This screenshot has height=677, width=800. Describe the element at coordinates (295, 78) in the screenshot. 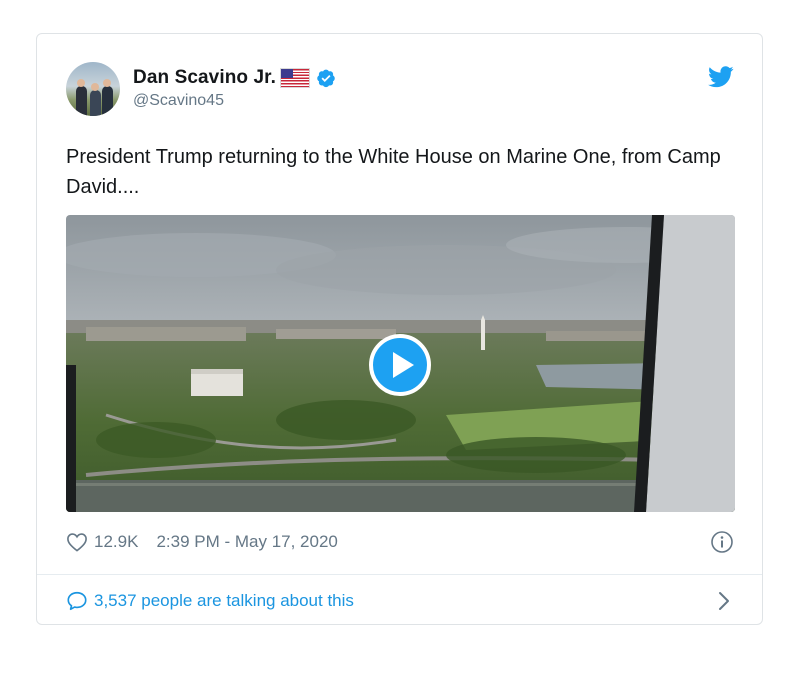

I see `us-flag-icon` at that location.